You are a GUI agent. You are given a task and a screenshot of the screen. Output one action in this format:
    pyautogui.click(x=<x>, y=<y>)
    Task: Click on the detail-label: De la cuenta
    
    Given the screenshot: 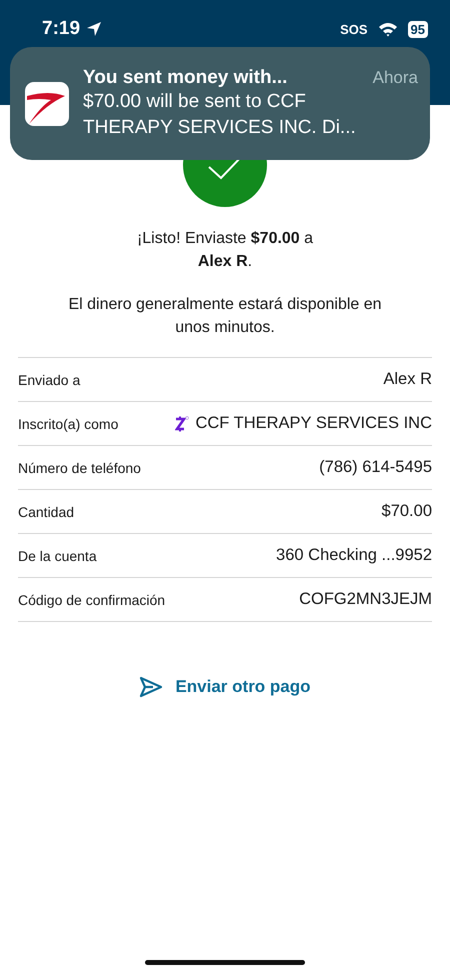 What is the action you would take?
    pyautogui.click(x=57, y=556)
    